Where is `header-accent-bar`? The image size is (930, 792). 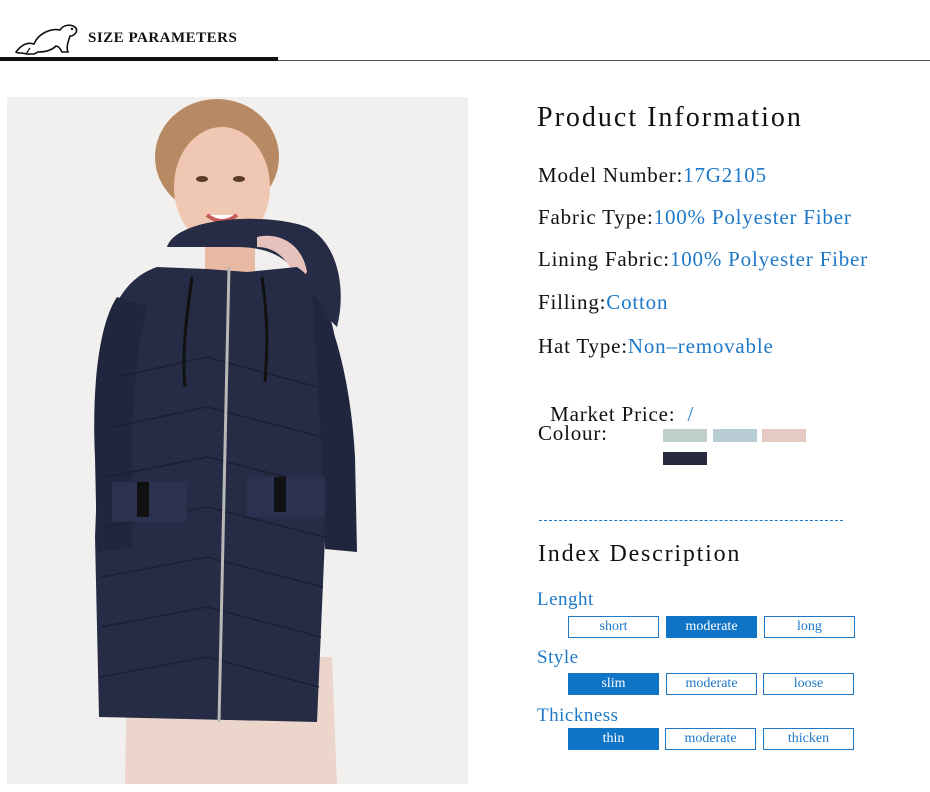
header-accent-bar is located at coordinates (139, 59).